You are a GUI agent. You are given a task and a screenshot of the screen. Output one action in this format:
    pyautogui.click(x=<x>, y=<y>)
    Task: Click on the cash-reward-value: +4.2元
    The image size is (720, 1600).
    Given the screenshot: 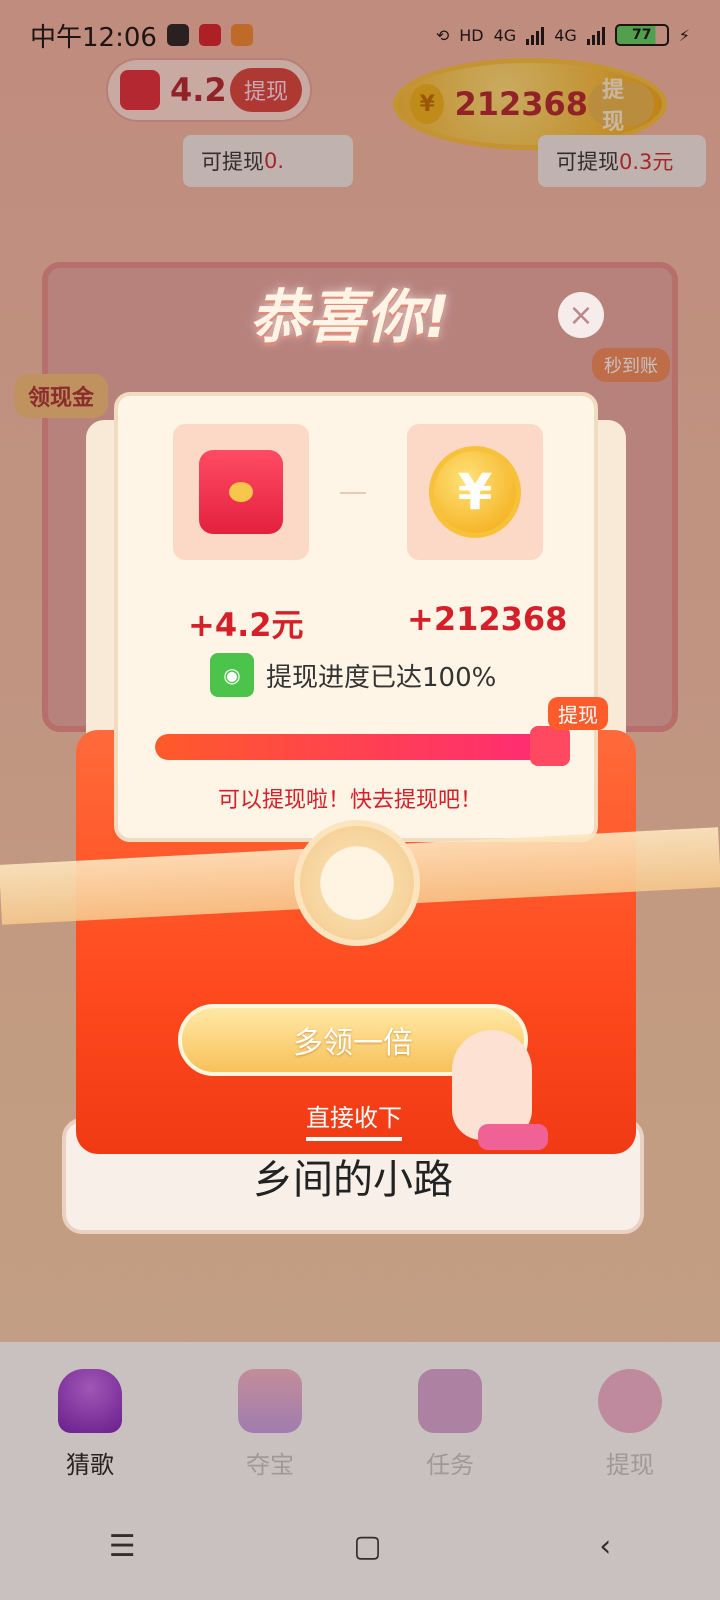 What is the action you would take?
    pyautogui.click(x=246, y=625)
    